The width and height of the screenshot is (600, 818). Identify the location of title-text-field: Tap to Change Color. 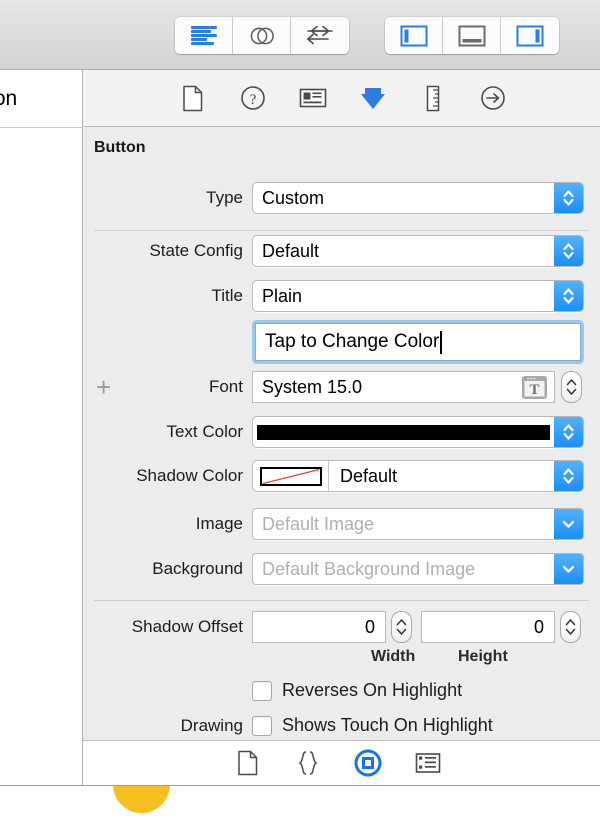
(418, 342).